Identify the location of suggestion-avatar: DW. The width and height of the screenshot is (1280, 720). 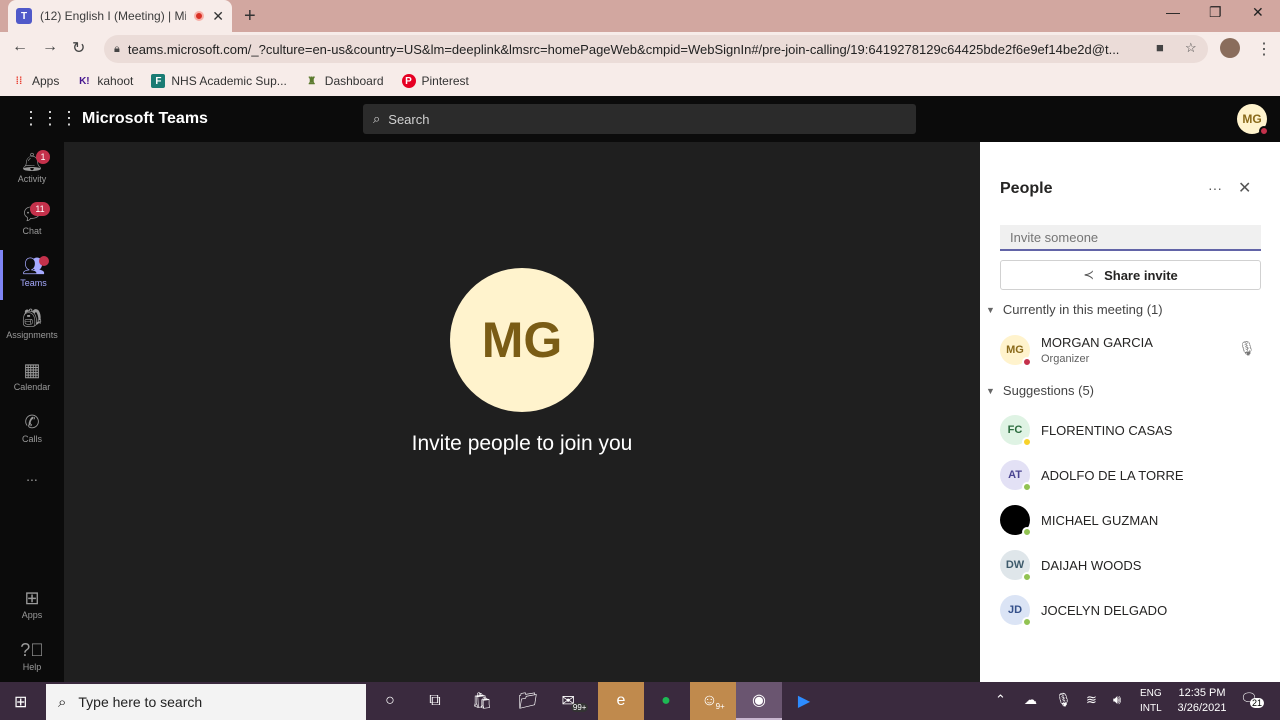
(1016, 566).